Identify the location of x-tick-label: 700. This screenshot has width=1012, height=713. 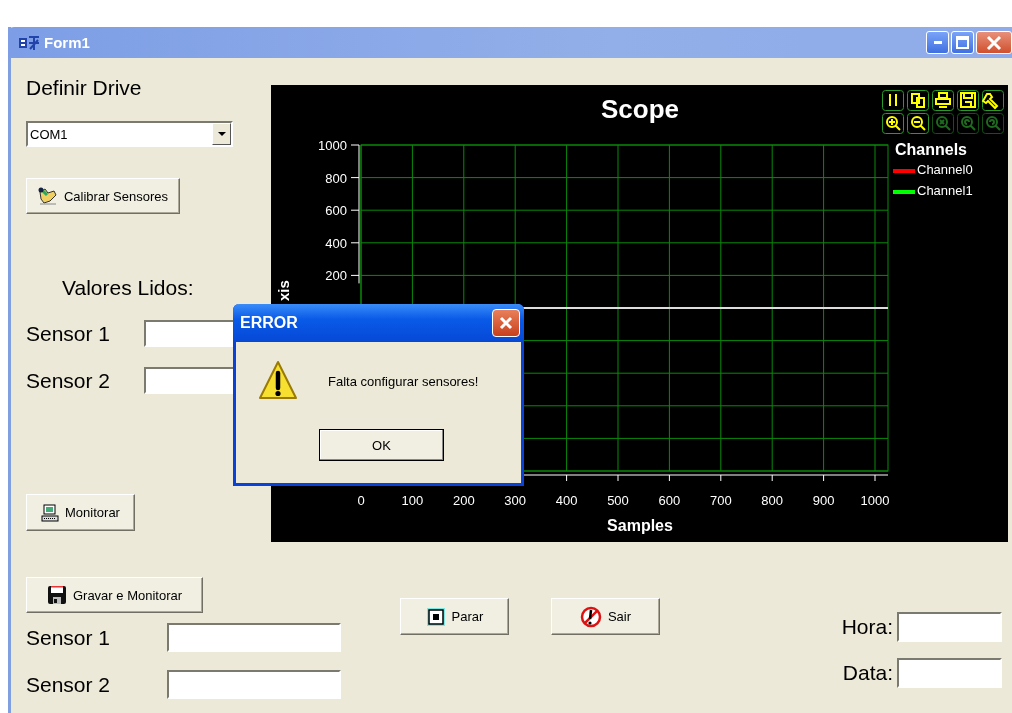
(720, 500).